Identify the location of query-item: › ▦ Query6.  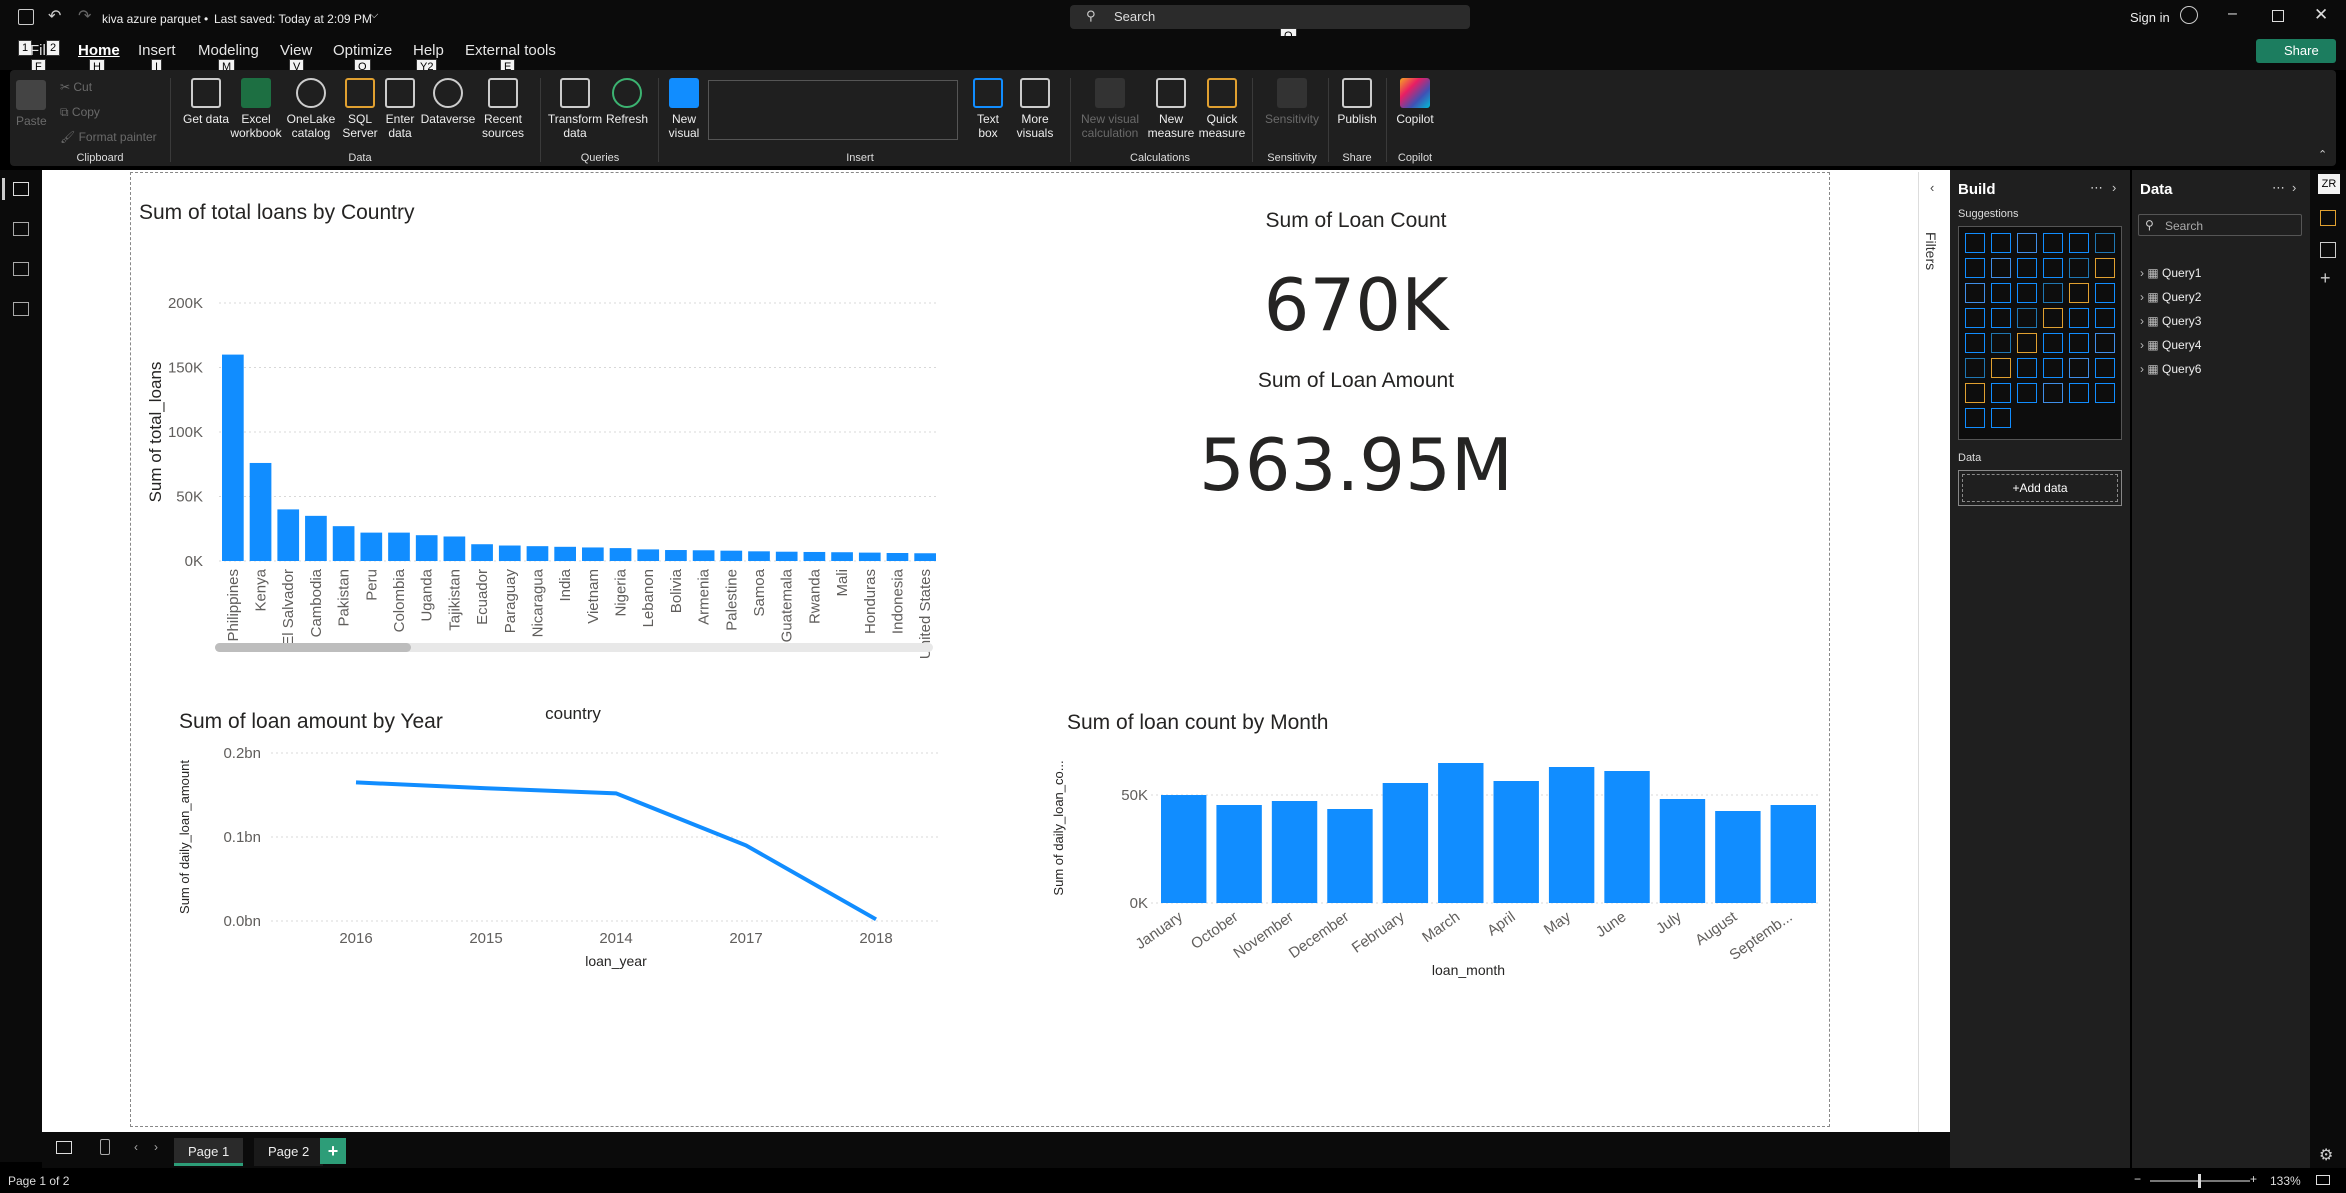
(2170, 369).